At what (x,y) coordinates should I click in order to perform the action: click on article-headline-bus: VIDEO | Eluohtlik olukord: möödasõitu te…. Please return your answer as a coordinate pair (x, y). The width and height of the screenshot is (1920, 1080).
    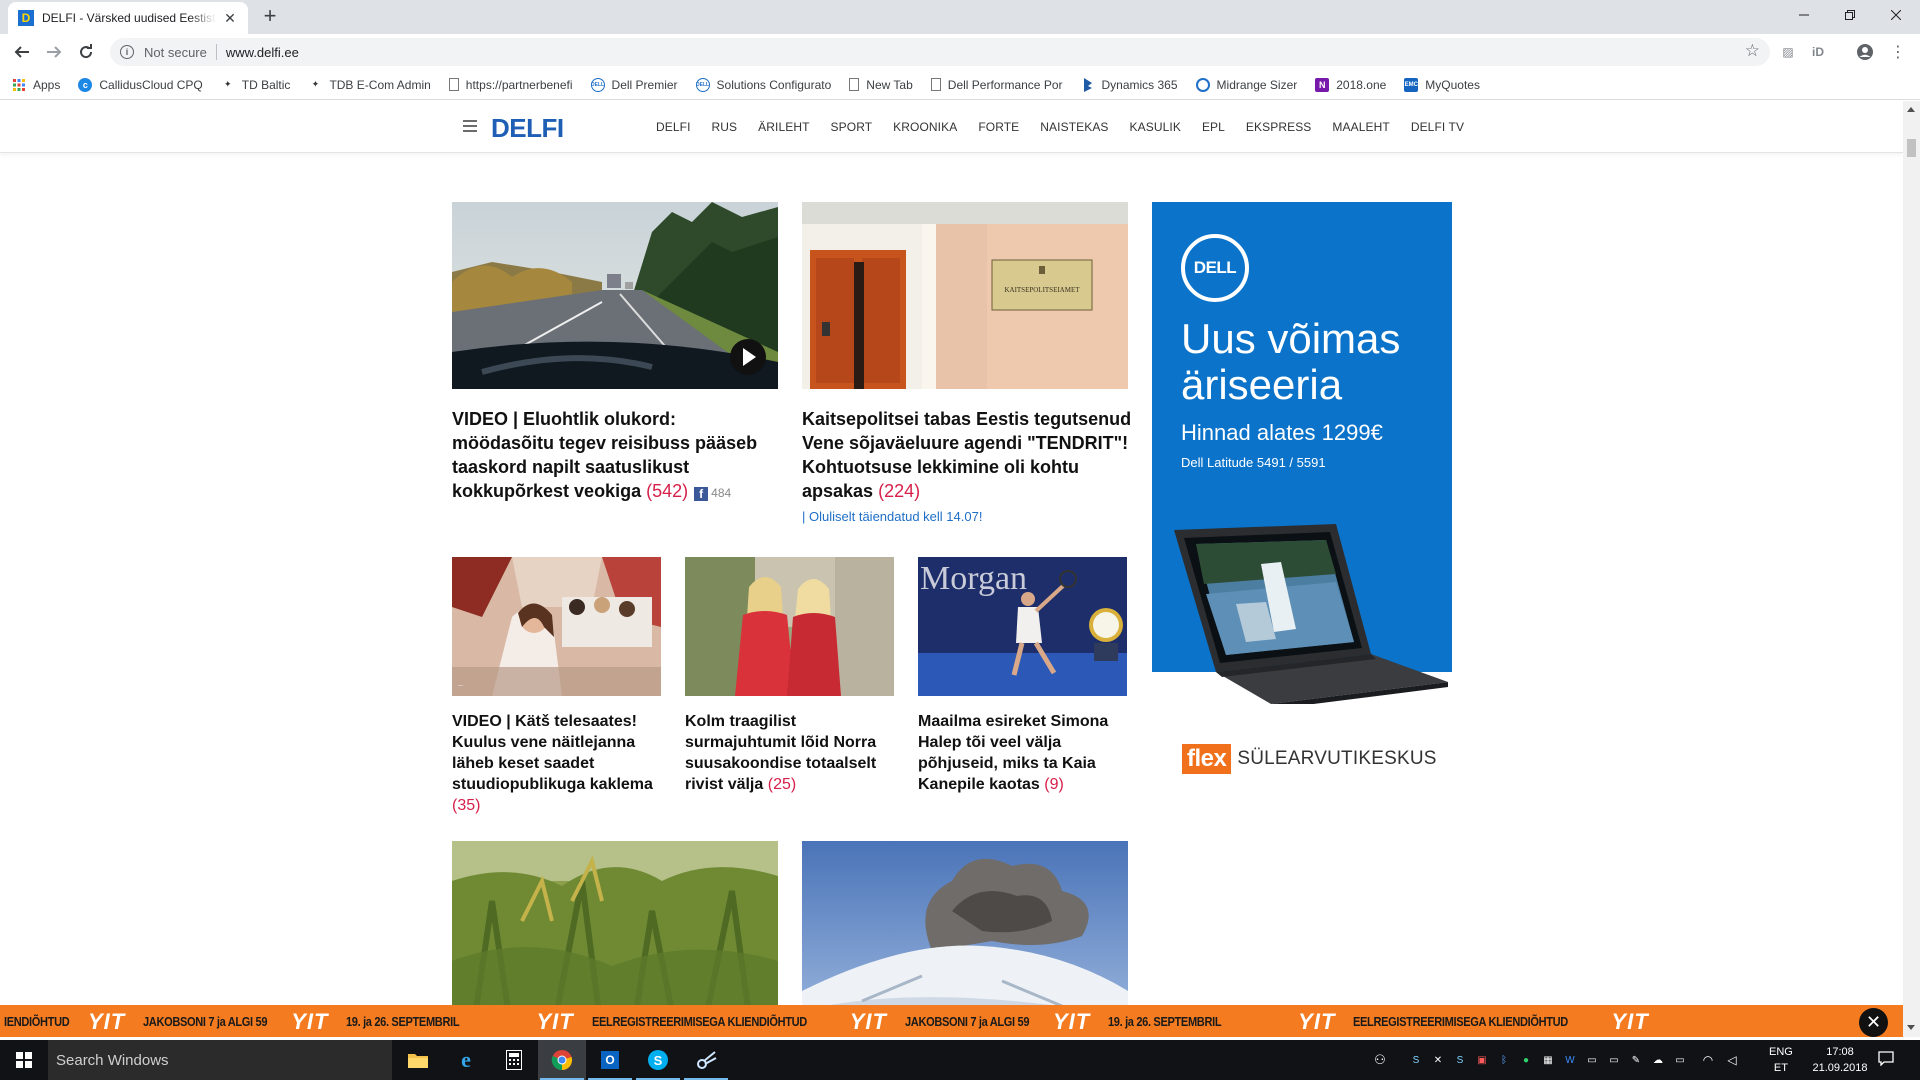
    Looking at the image, I should click on (617, 456).